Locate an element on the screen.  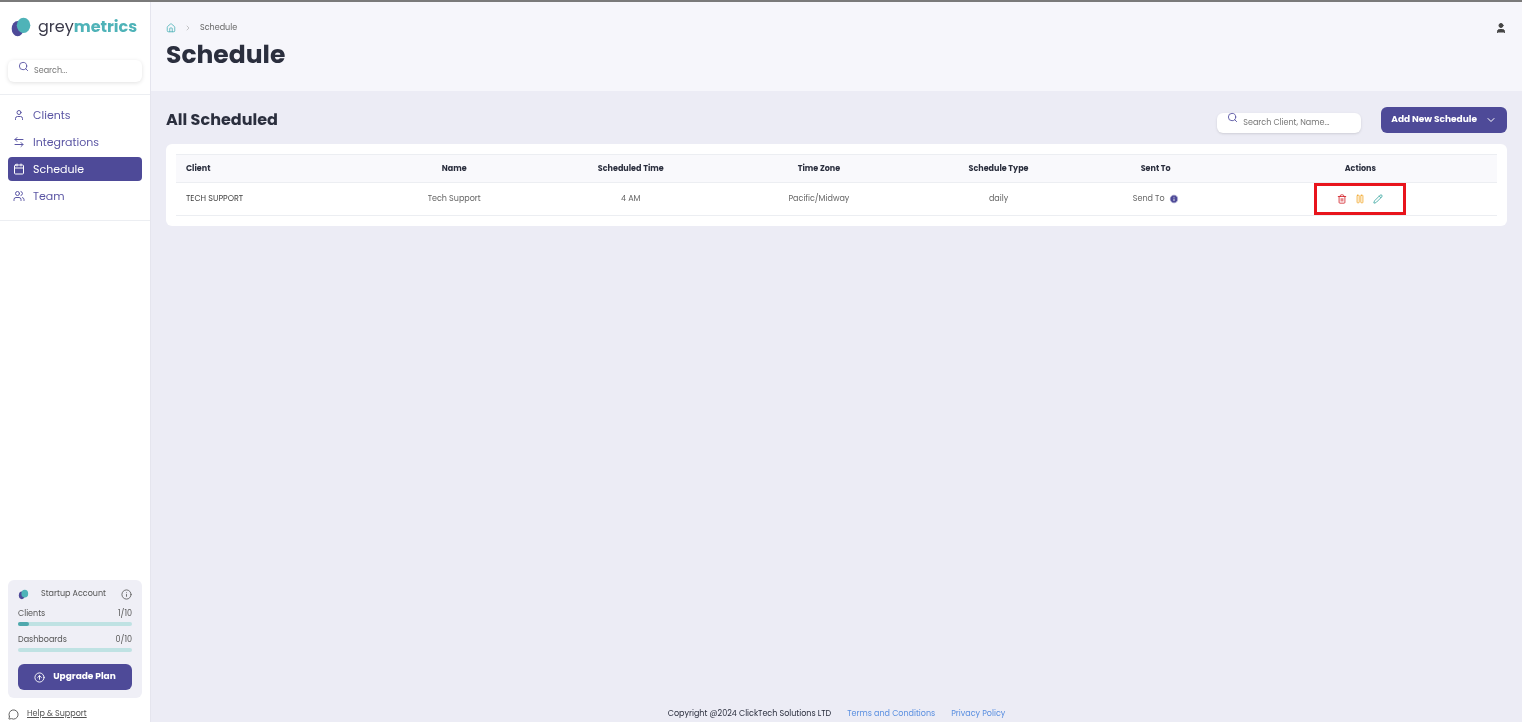
page-title: Schedule is located at coordinates (226, 54).